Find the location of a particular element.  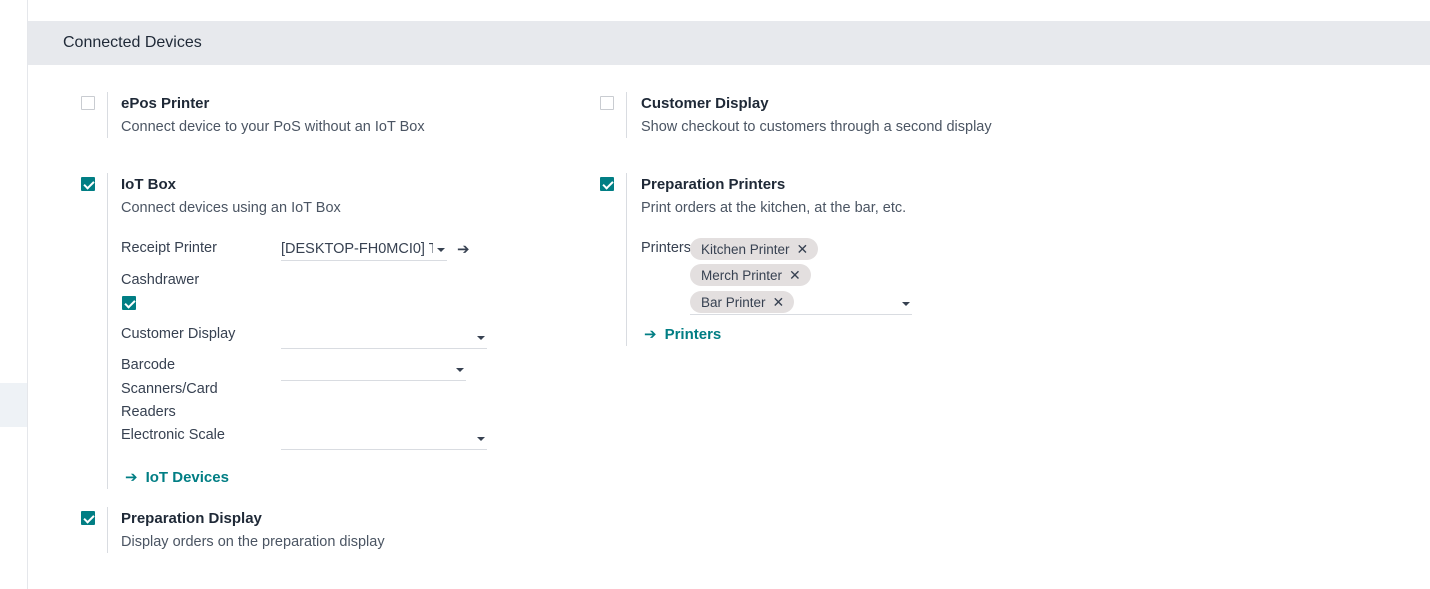

iot-box-checkbox is located at coordinates (88, 184).